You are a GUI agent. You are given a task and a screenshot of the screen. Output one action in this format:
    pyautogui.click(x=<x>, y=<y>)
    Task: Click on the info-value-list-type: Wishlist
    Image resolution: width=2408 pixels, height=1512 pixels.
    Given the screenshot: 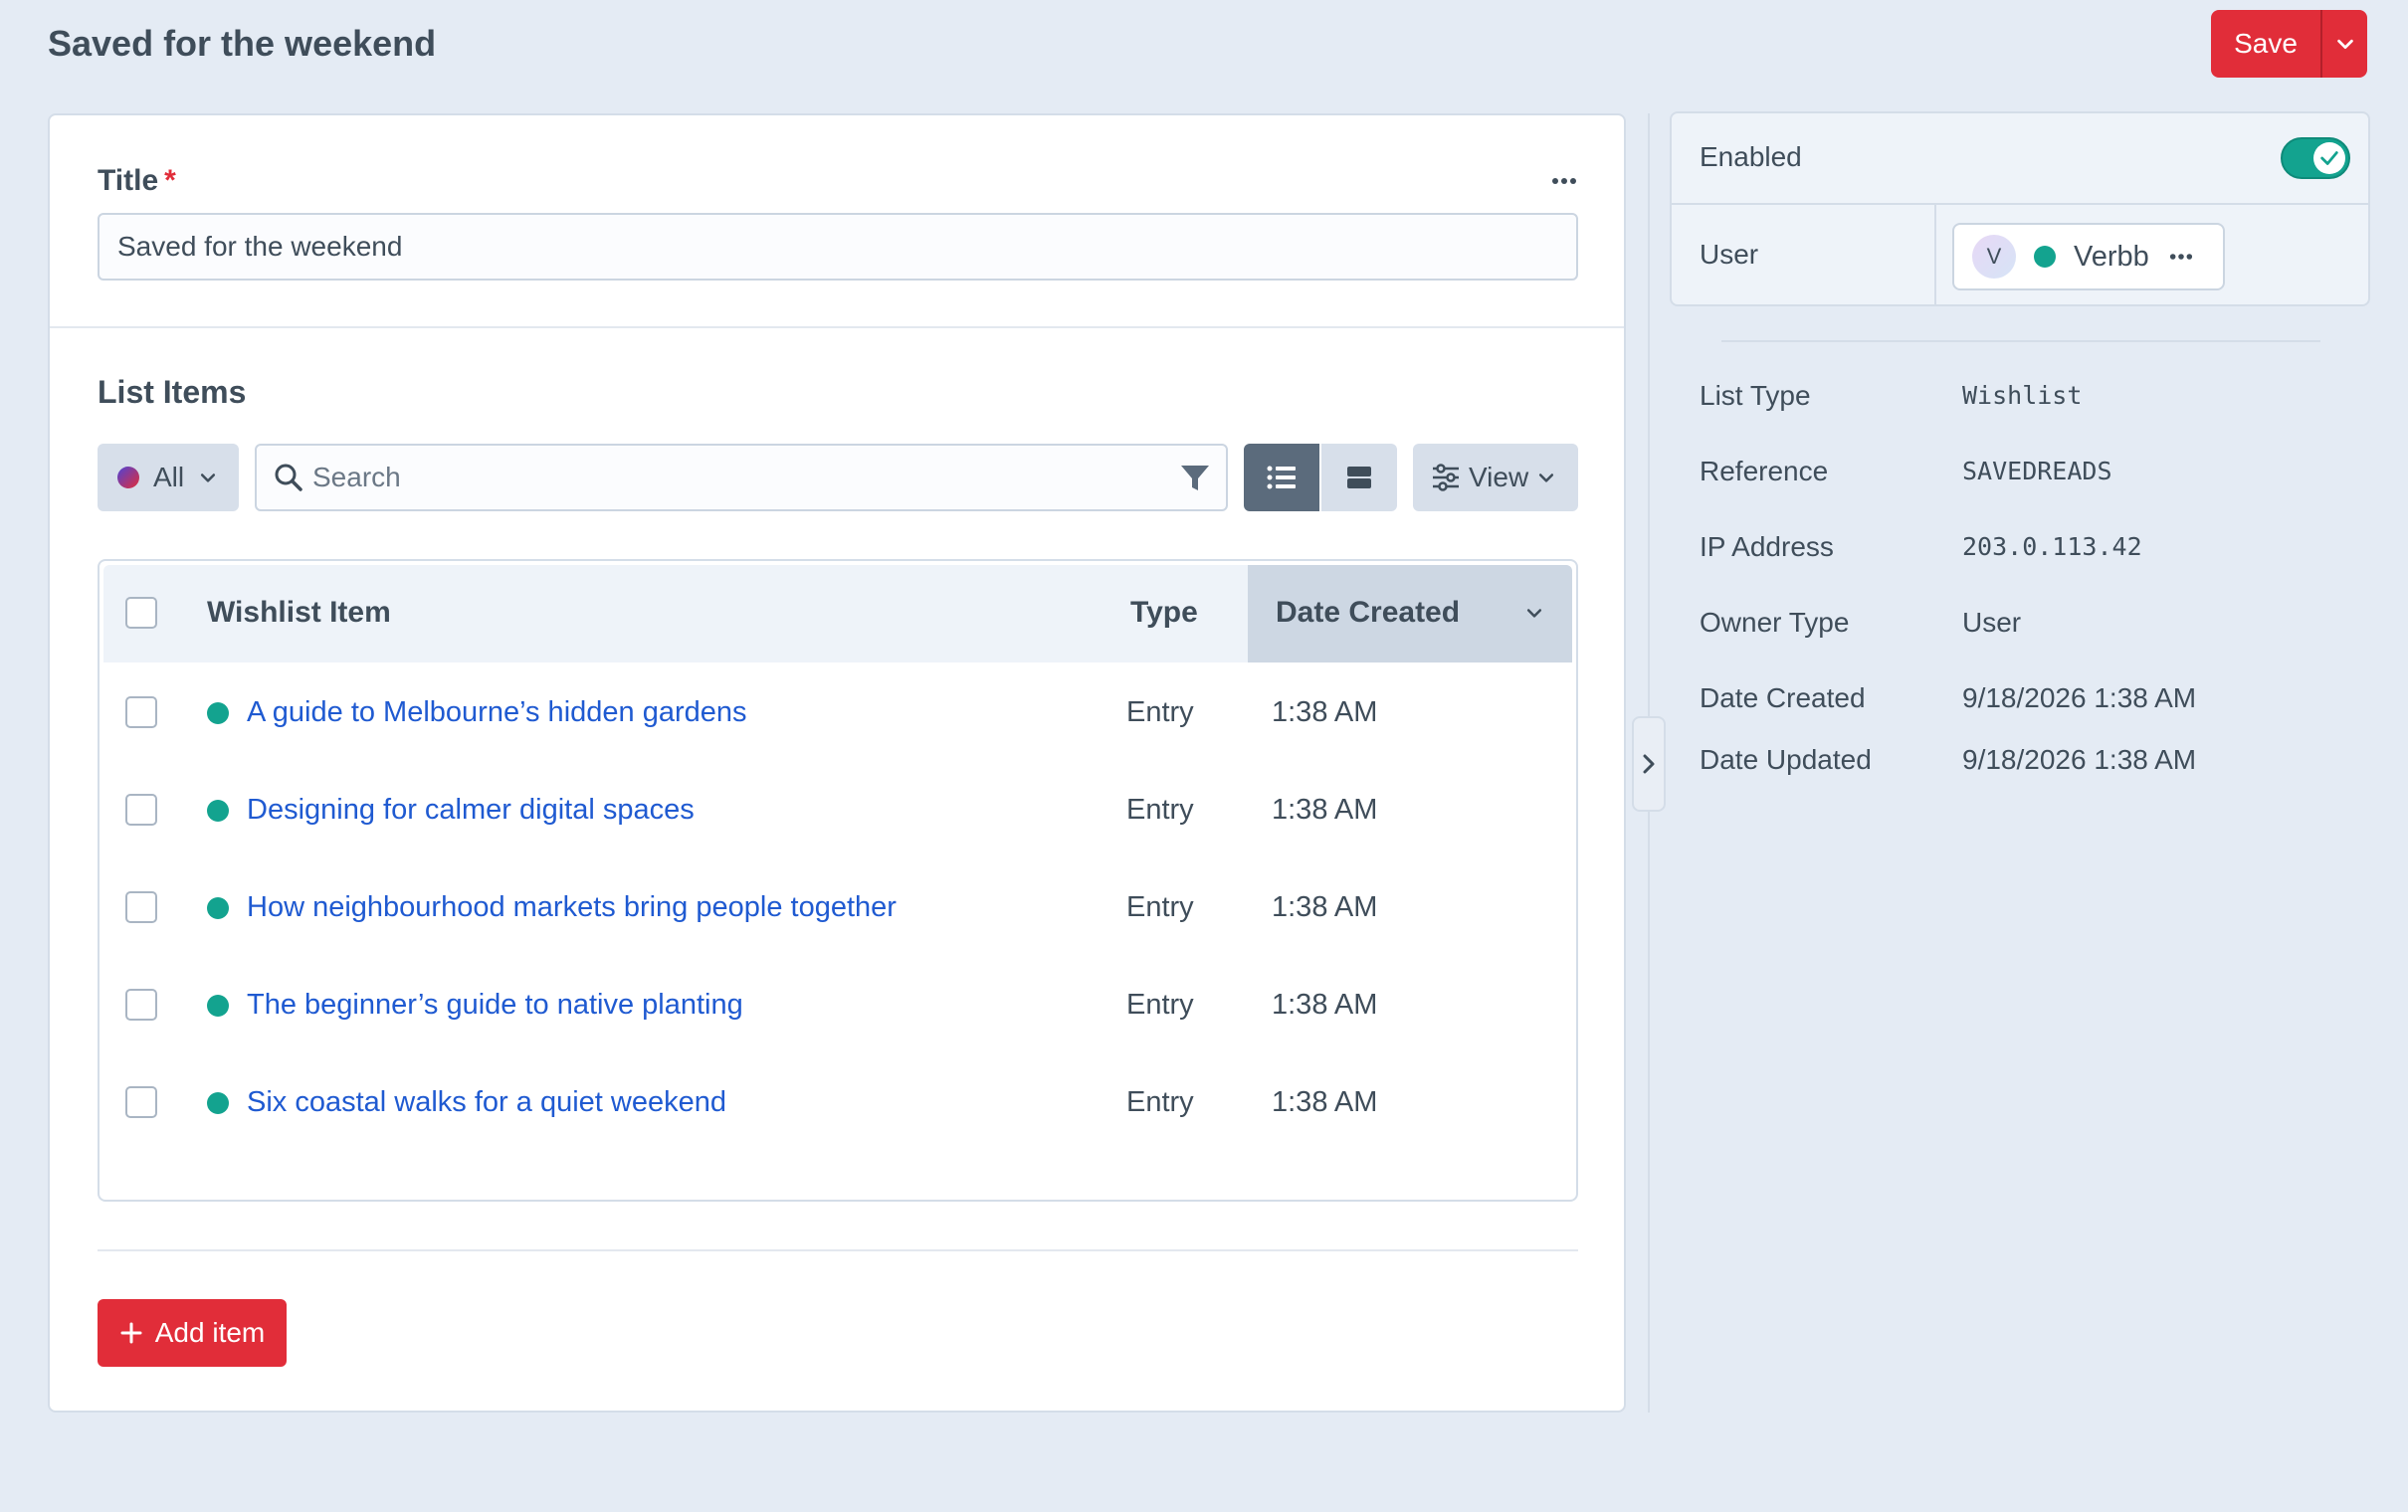 What is the action you would take?
    pyautogui.click(x=2022, y=395)
    